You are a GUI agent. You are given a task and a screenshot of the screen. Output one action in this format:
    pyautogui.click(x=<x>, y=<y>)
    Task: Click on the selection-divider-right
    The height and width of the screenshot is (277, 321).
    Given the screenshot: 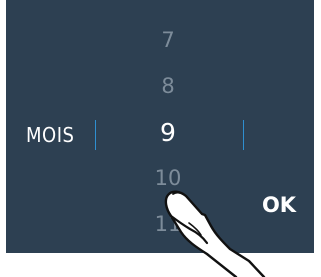 What is the action you would take?
    pyautogui.click(x=243, y=135)
    